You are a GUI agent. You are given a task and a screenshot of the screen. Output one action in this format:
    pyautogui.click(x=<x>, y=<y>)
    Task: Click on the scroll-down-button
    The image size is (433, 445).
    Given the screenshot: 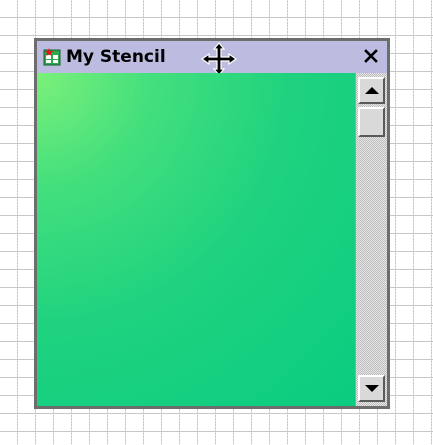 What is the action you would take?
    pyautogui.click(x=371, y=388)
    